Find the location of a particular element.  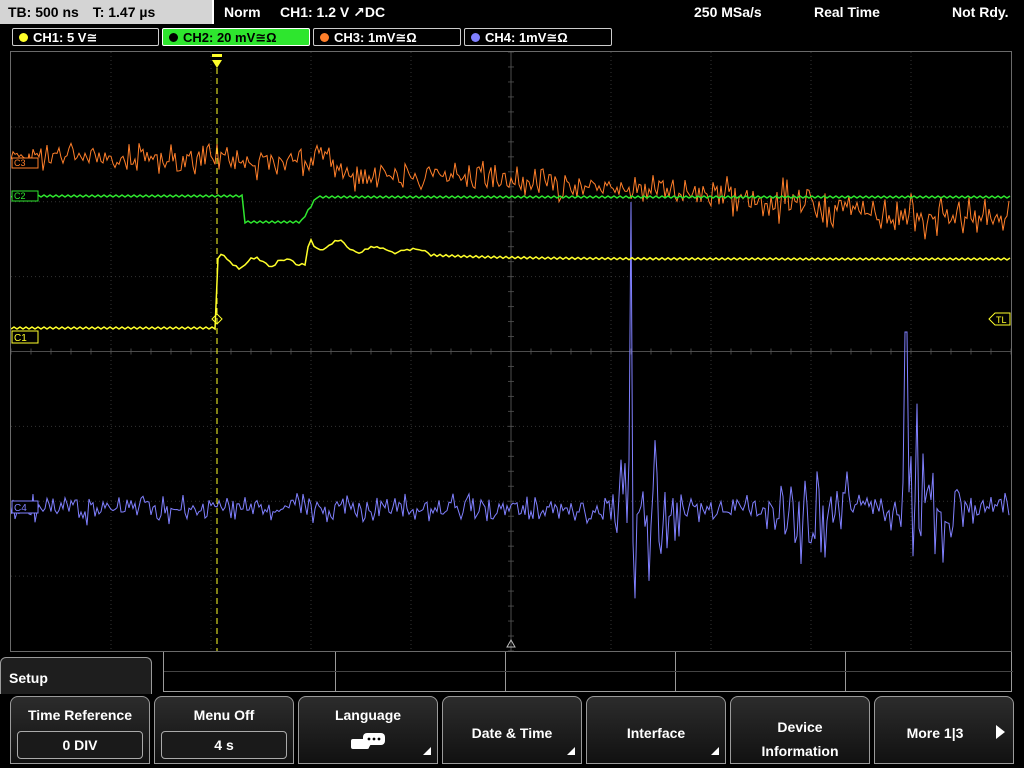

keyboard-speech-icon is located at coordinates (368, 741).